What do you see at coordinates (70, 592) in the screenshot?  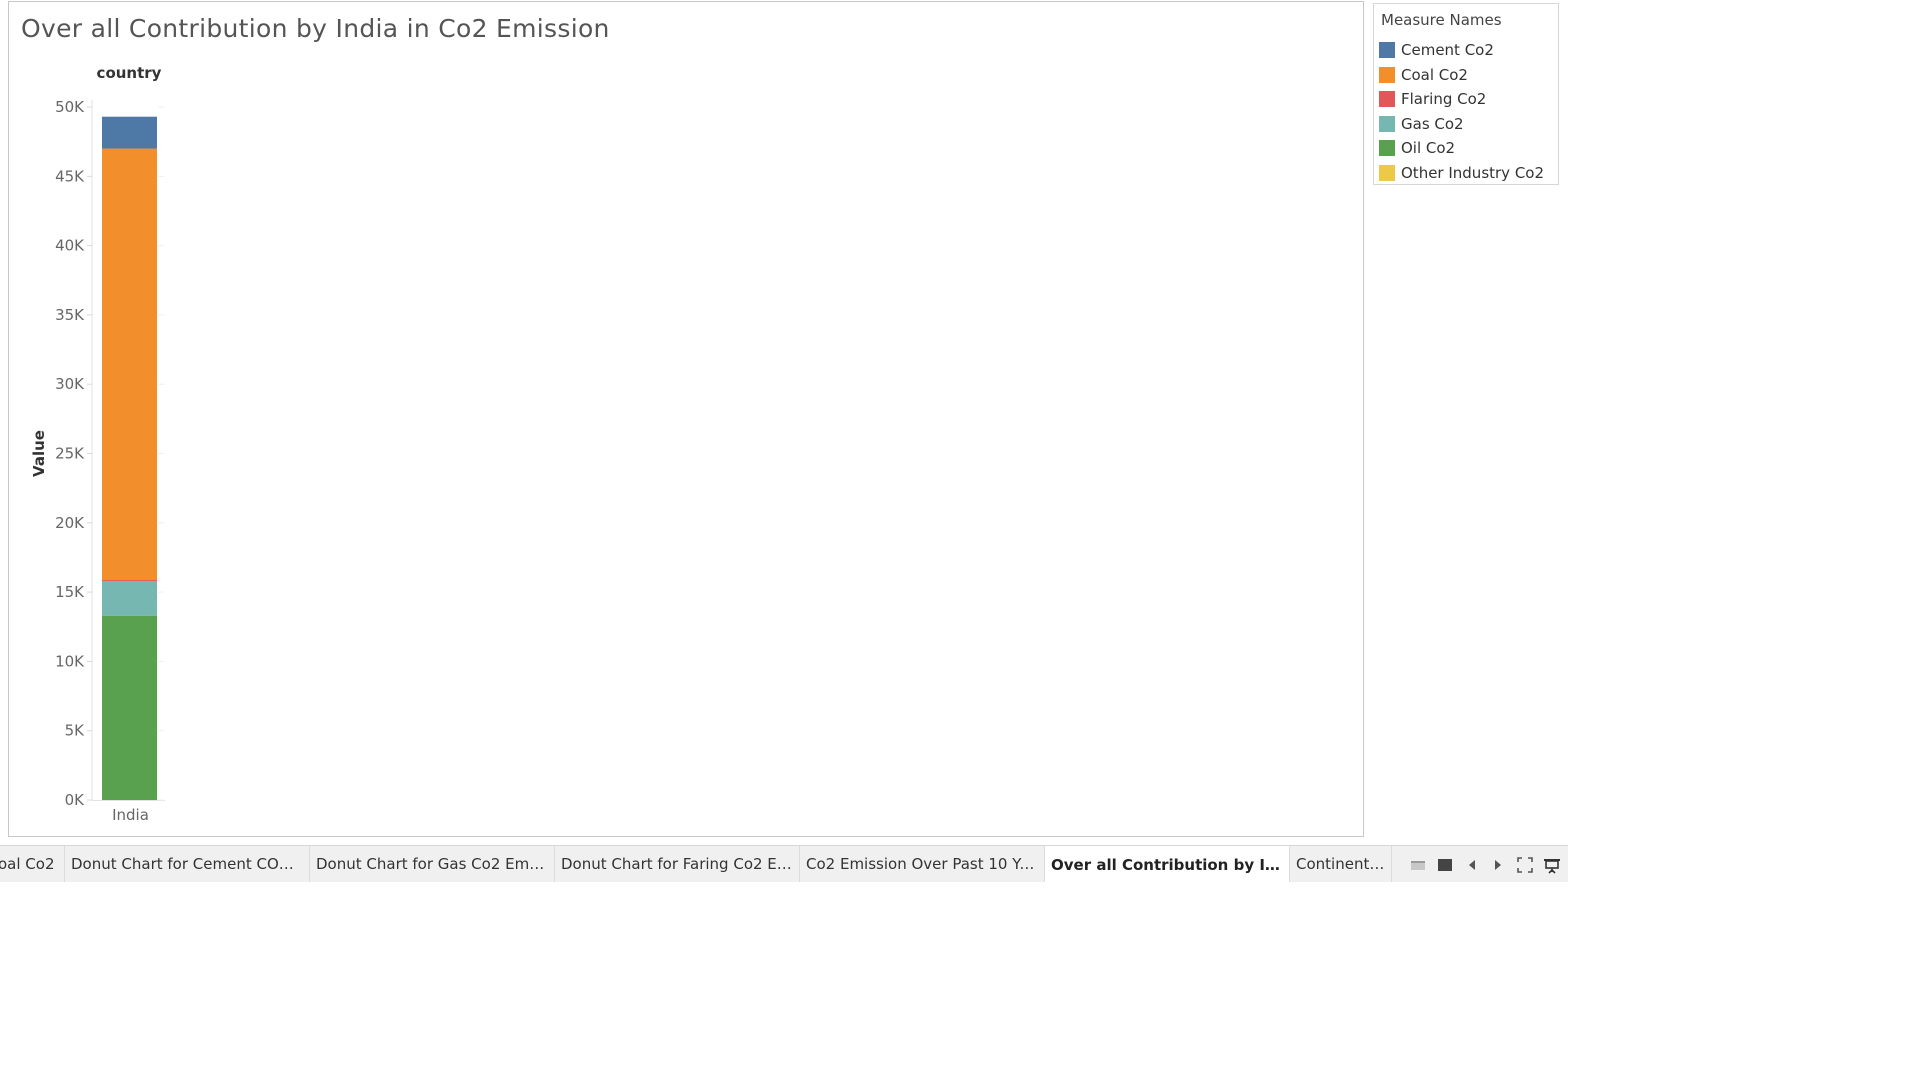 I see `y-tick-label: 15K` at bounding box center [70, 592].